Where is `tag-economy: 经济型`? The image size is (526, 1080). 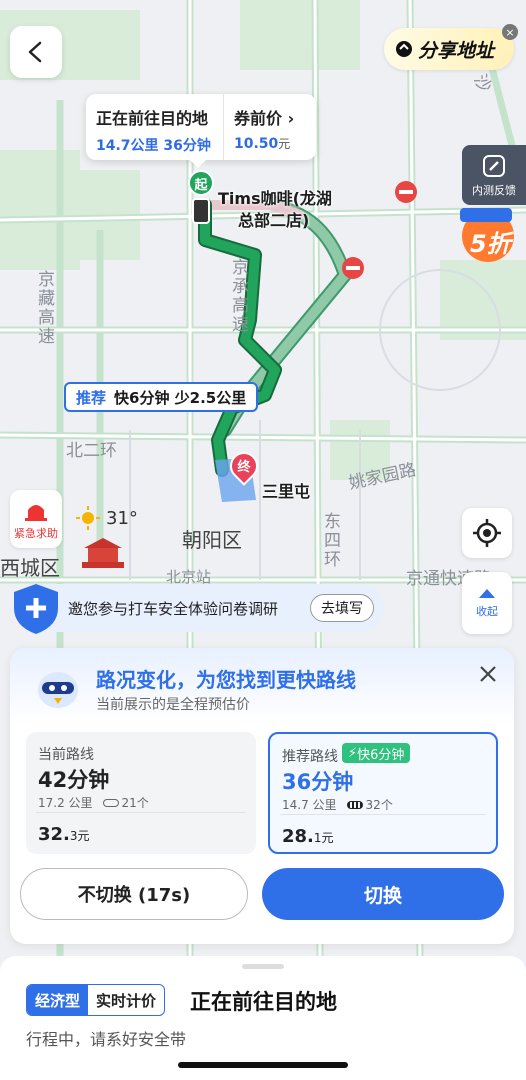 tag-economy: 经济型 is located at coordinates (58, 1000).